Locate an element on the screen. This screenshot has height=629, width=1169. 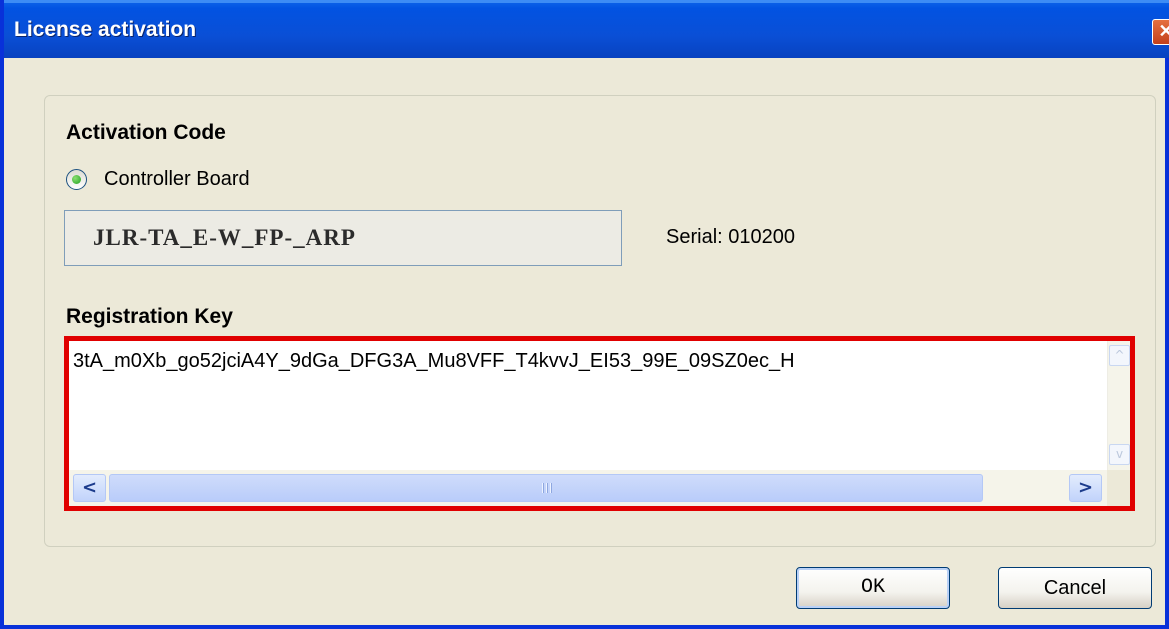
title-bar: License activation ✕ is located at coordinates (586, 29).